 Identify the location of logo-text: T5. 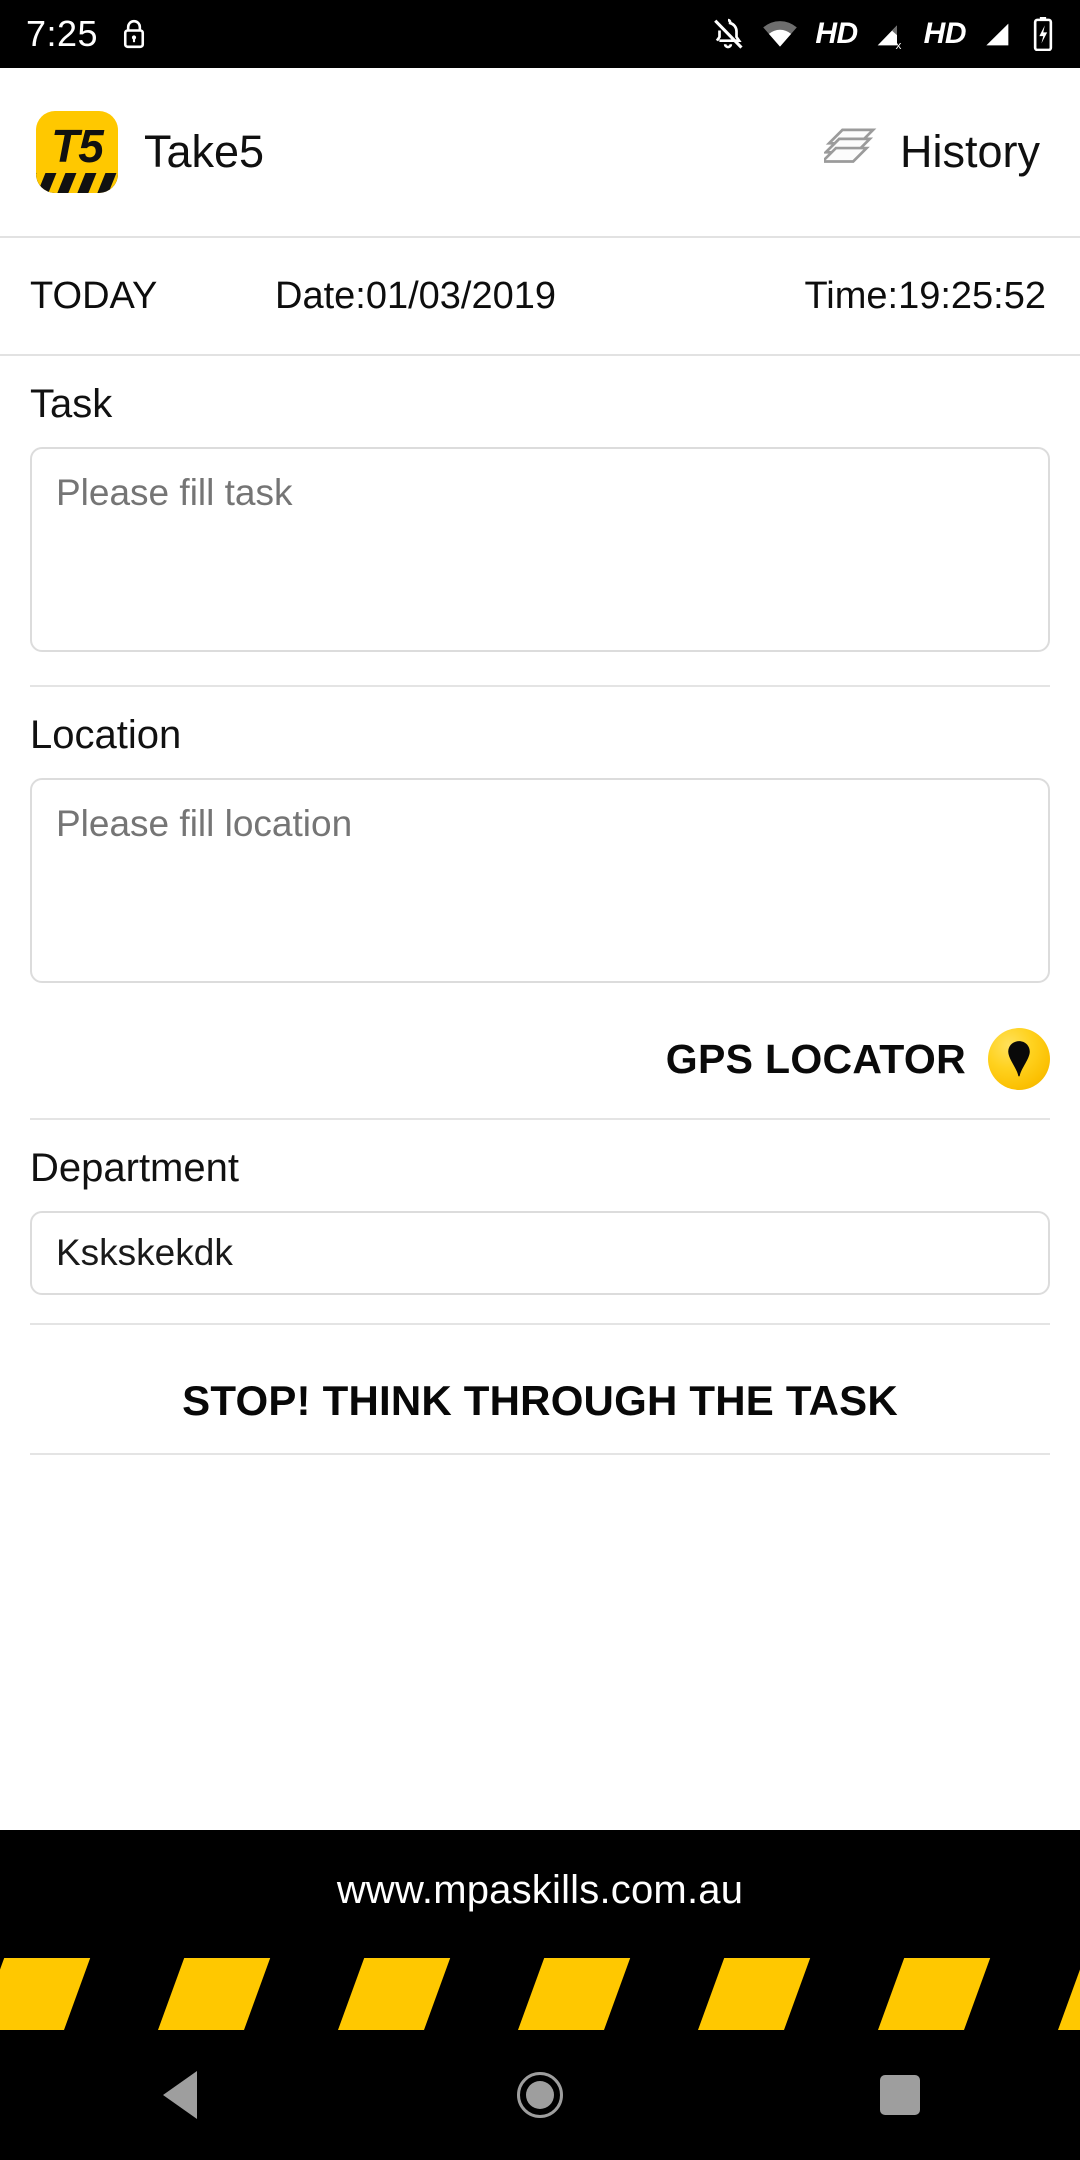
(77, 146).